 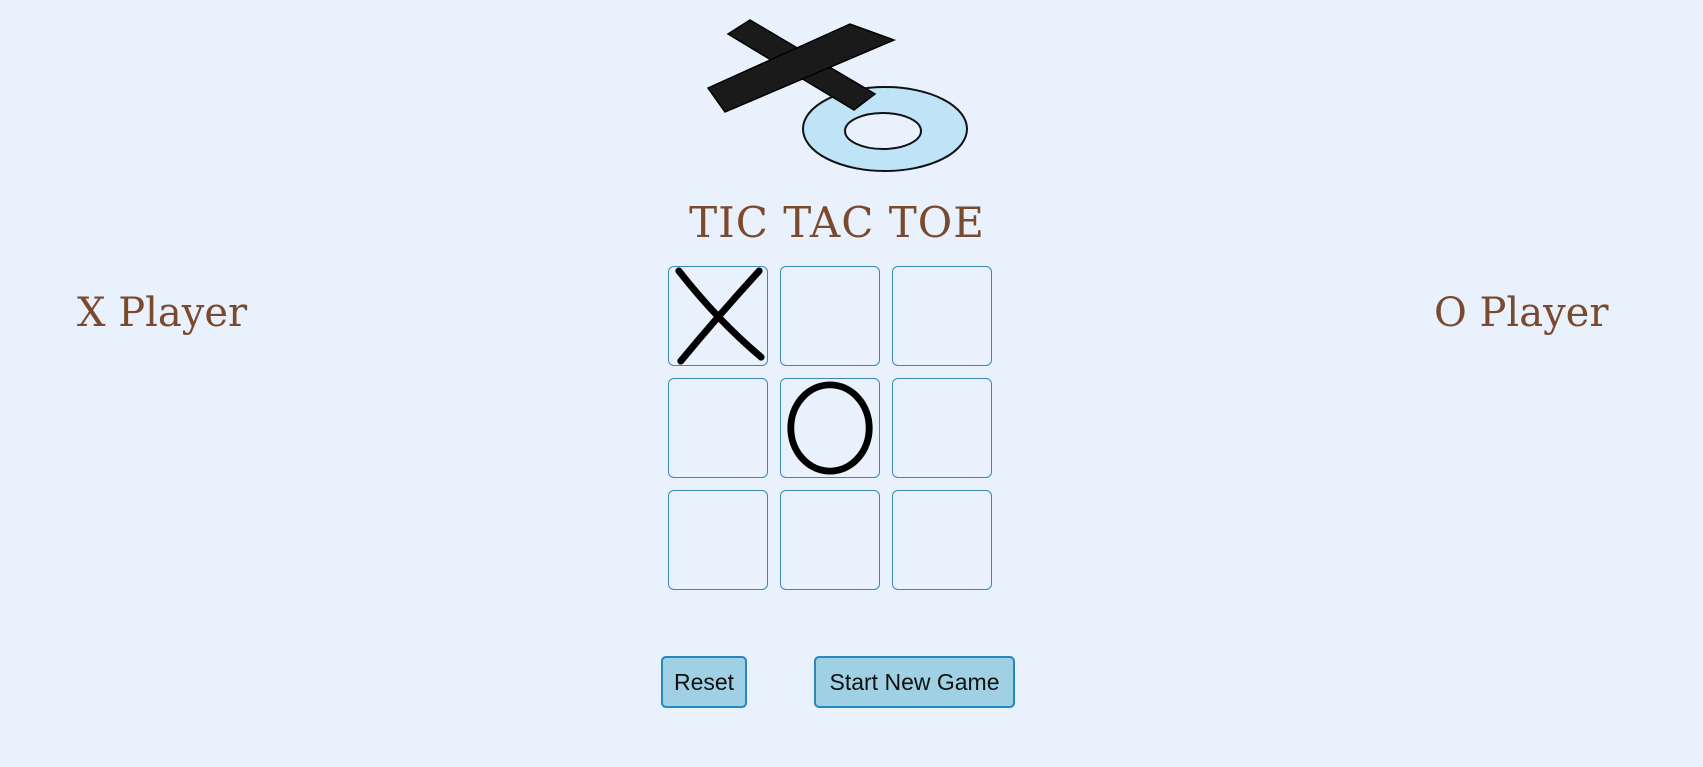 What do you see at coordinates (1521, 313) in the screenshot?
I see `o-player-label: O Player` at bounding box center [1521, 313].